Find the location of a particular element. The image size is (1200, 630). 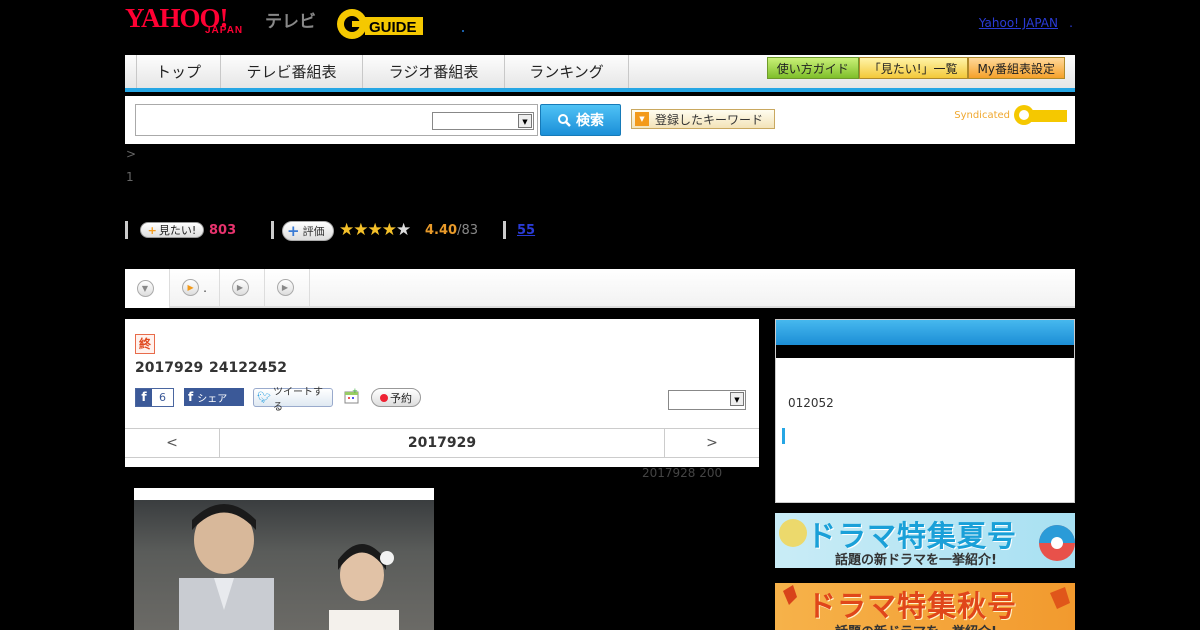

side-accent-bar is located at coordinates (783, 436).